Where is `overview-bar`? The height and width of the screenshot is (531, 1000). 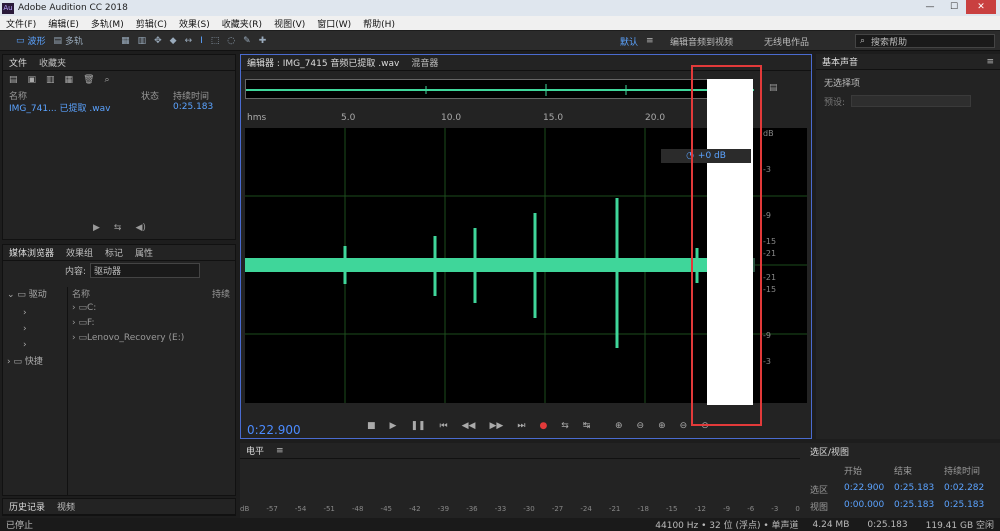
overview-bar is located at coordinates (499, 89).